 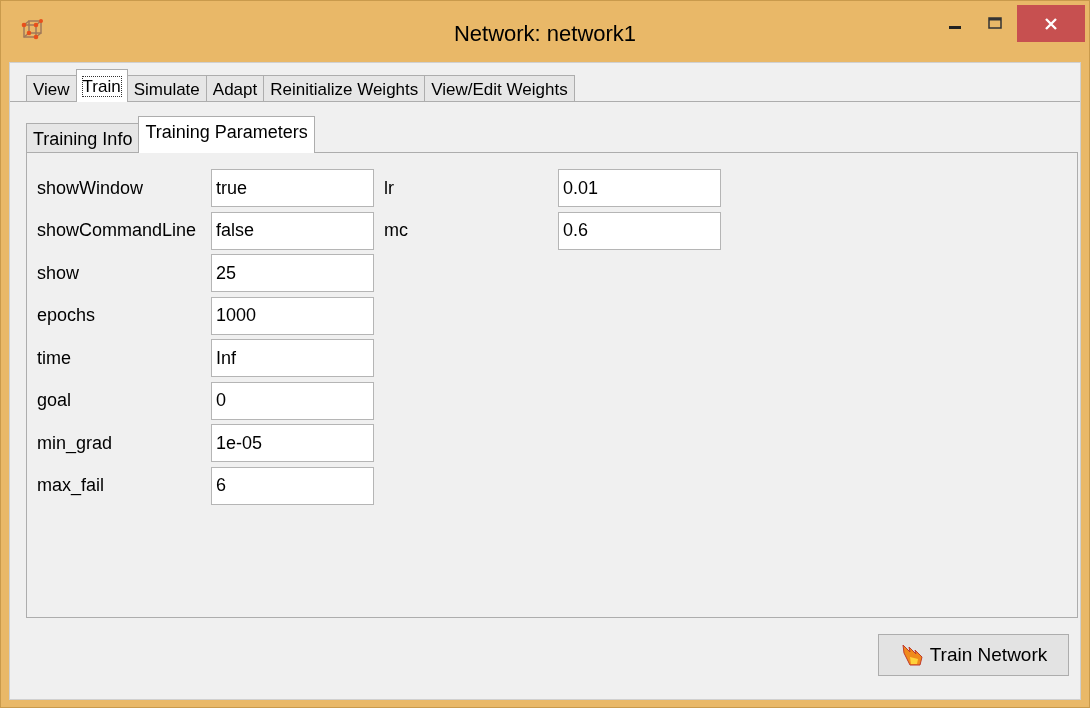 I want to click on tab: Simulate, so click(x=166, y=88).